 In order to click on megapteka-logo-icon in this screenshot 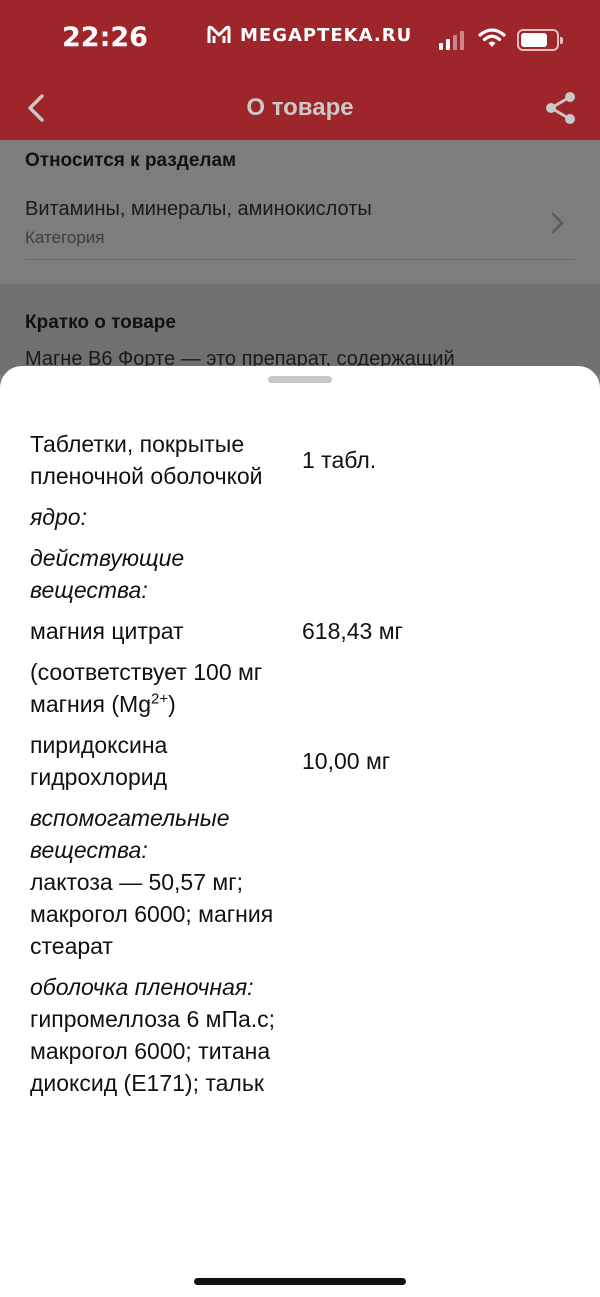, I will do `click(219, 34)`.